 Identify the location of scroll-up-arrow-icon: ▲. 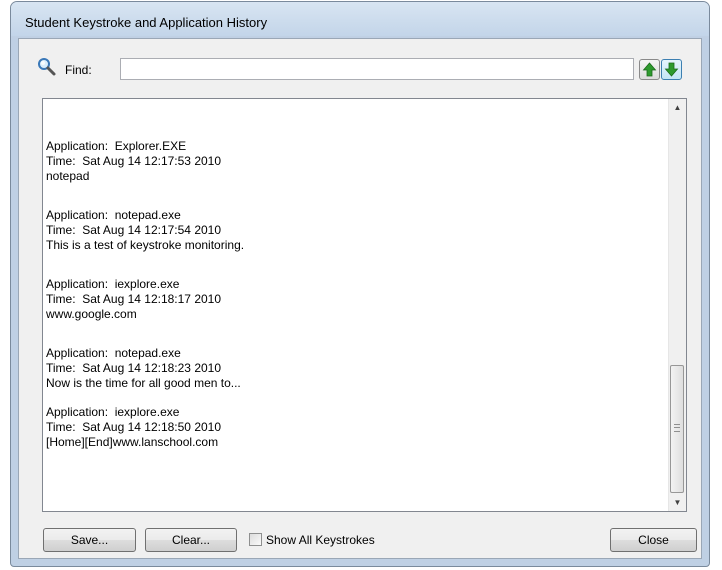
(677, 107).